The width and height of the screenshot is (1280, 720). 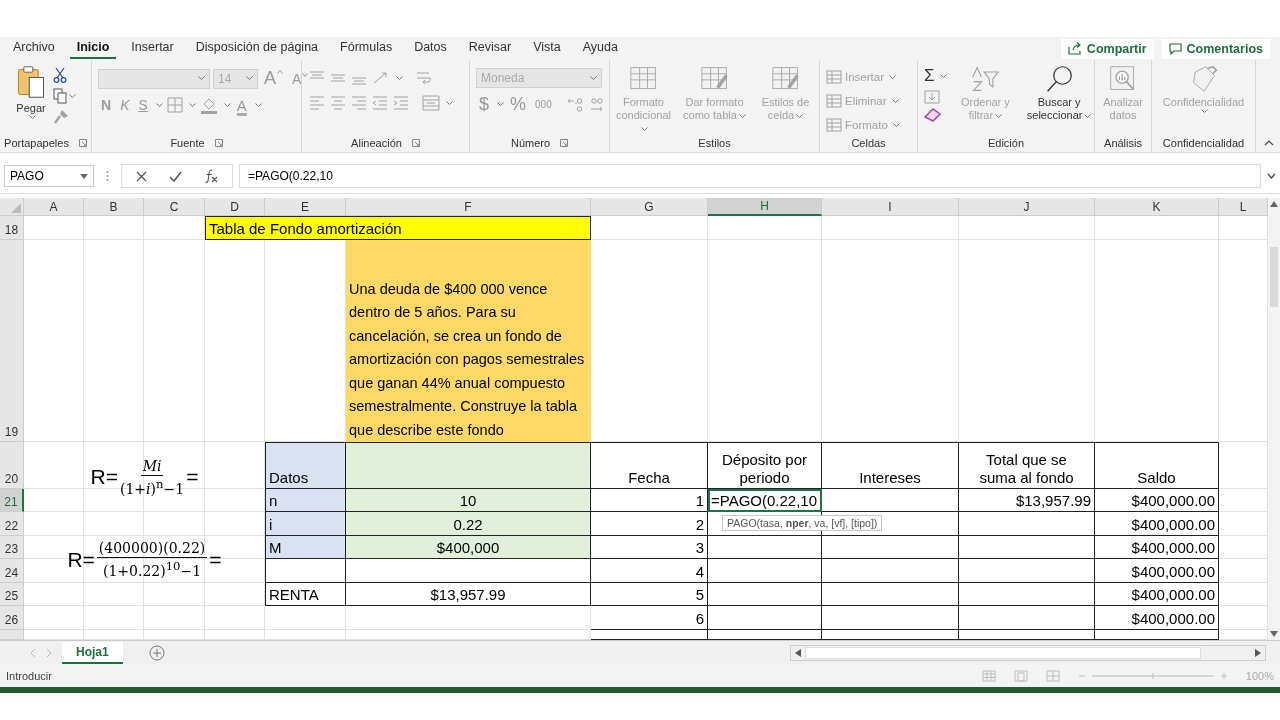 I want to click on column-header: D, so click(x=235, y=207).